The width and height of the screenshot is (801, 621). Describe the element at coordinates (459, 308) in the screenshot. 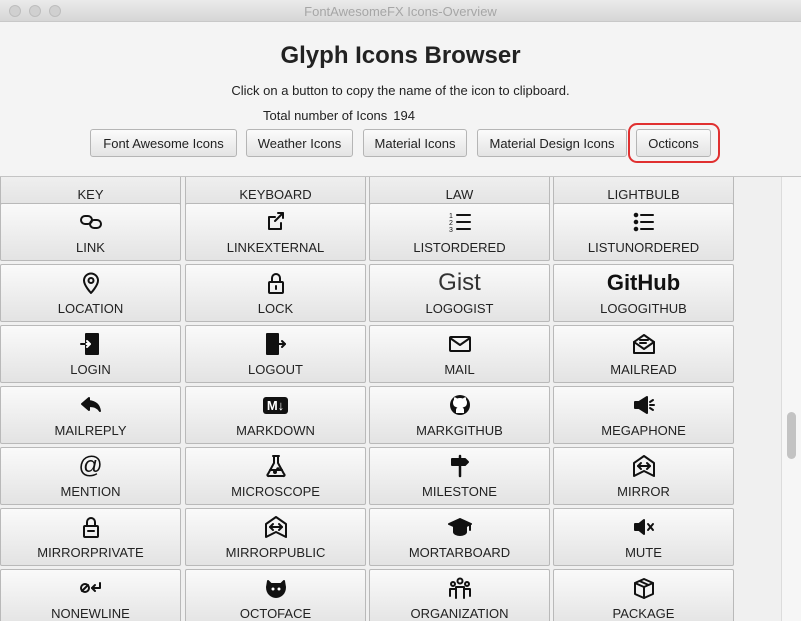

I see `icon-label: LOGOGIST` at that location.